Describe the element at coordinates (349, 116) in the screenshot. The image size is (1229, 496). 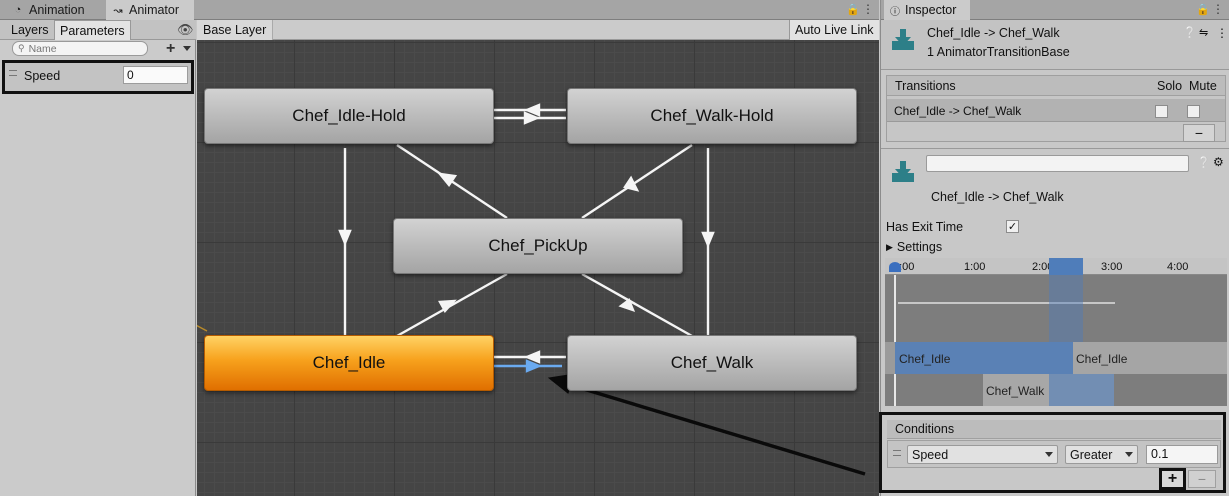
I see `state-chef-idle-hold: Chef_Idle-Hold` at that location.